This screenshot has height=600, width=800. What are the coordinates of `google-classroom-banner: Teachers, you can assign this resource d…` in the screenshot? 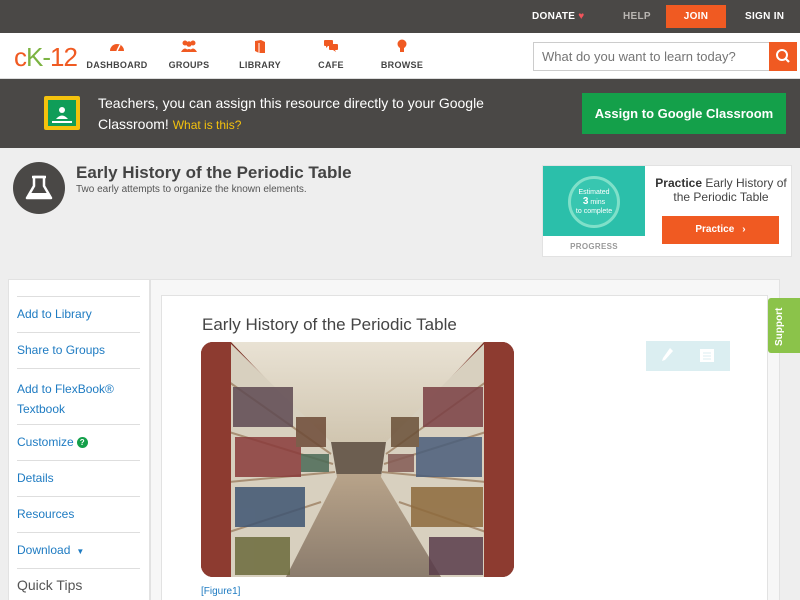 It's located at (400, 113).